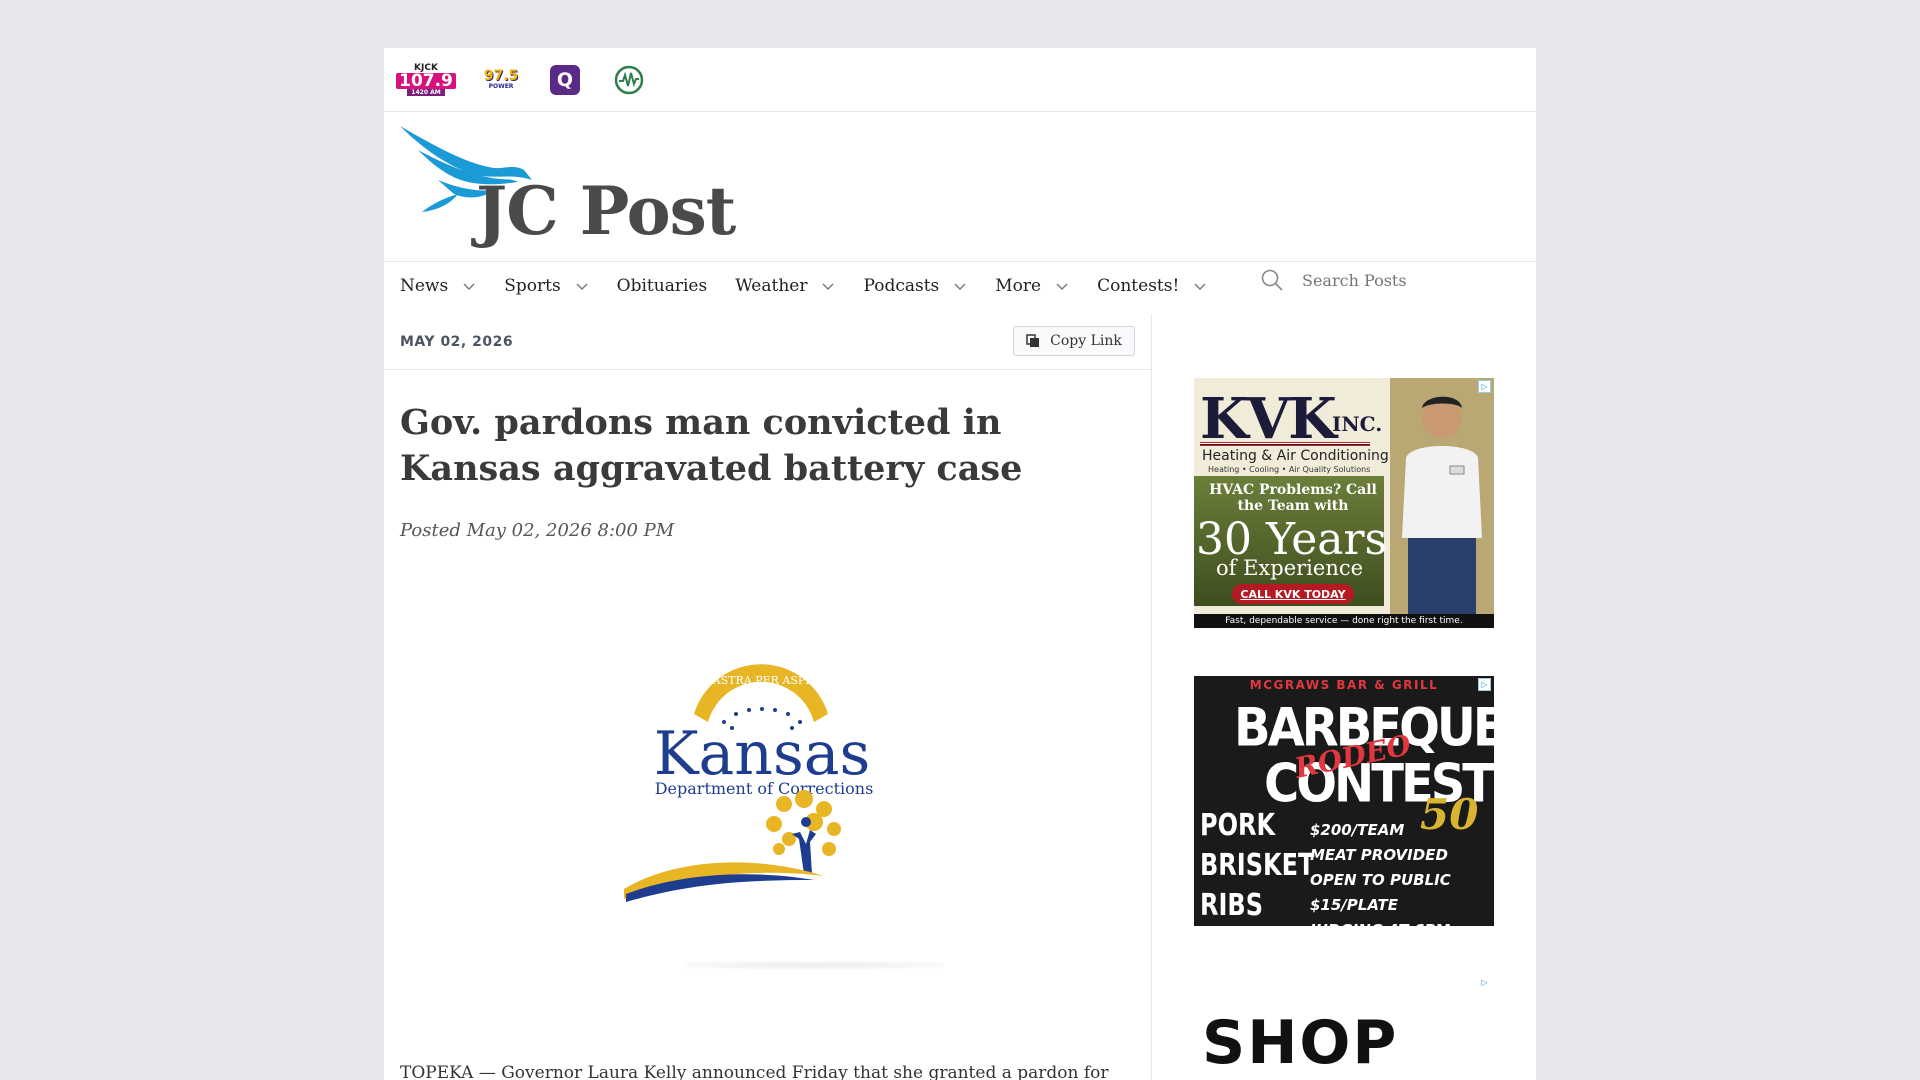  I want to click on nav-item-obituaries: Obituaries, so click(662, 286).